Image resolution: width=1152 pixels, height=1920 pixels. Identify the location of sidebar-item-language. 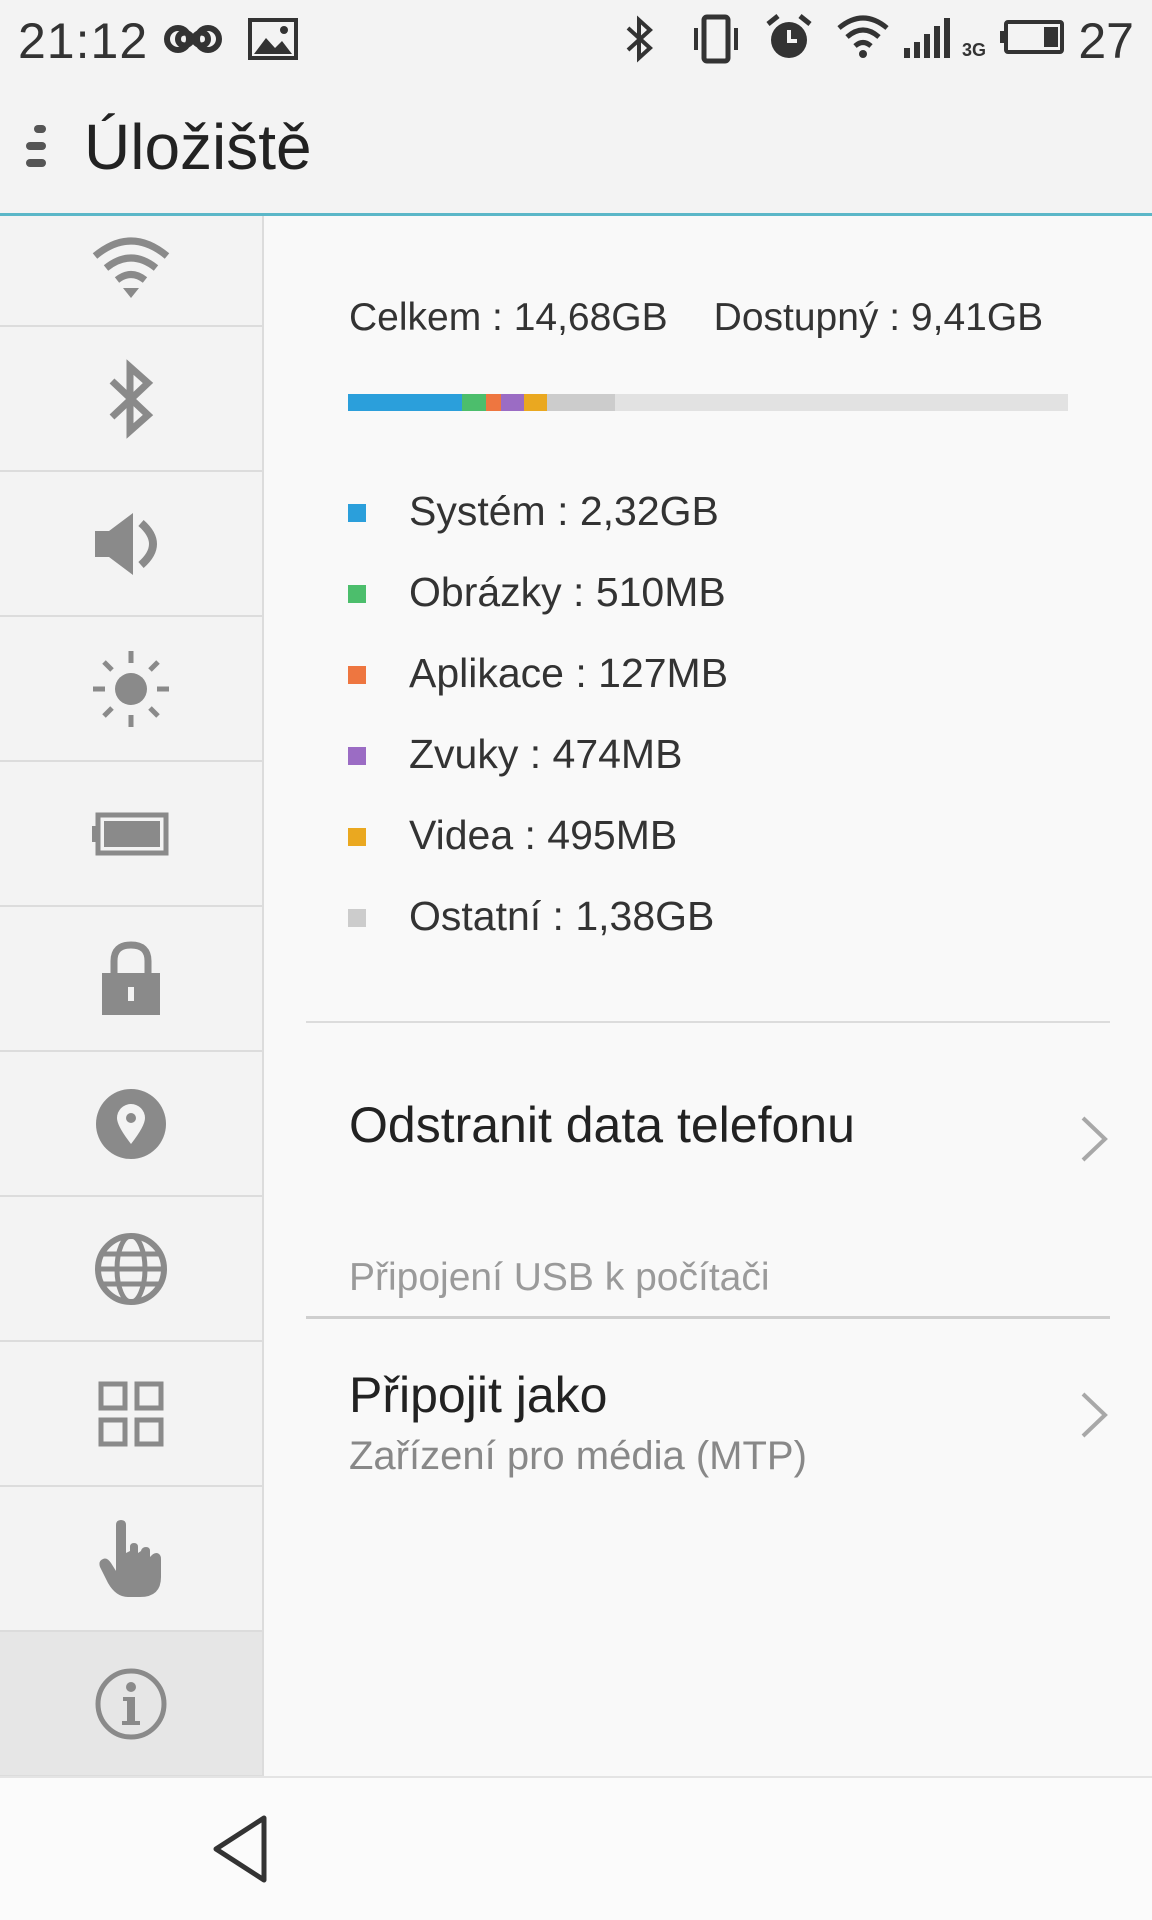
(131, 1269).